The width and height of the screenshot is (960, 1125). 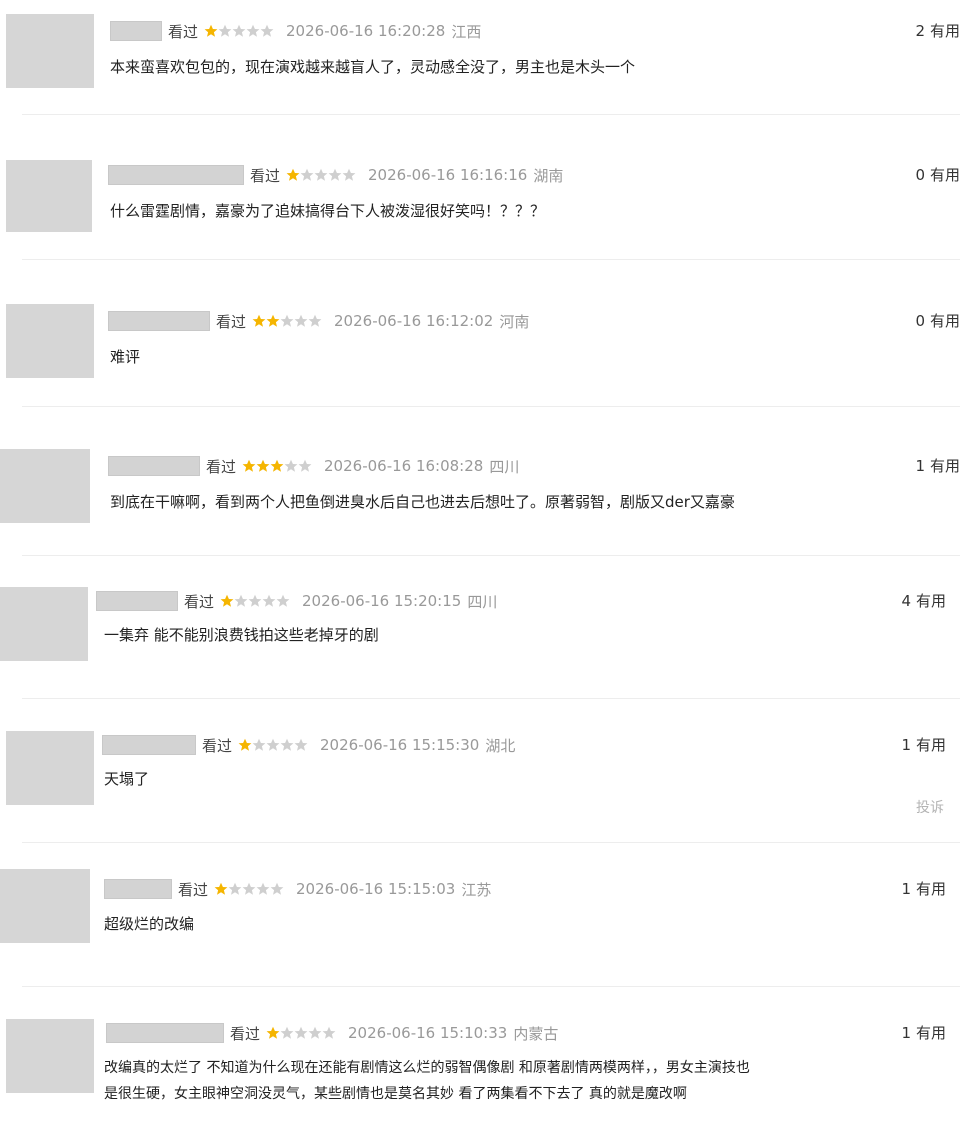 What do you see at coordinates (313, 466) in the screenshot?
I see `comment-meta: 看过 2026-06-16 16:08:28 四川` at bounding box center [313, 466].